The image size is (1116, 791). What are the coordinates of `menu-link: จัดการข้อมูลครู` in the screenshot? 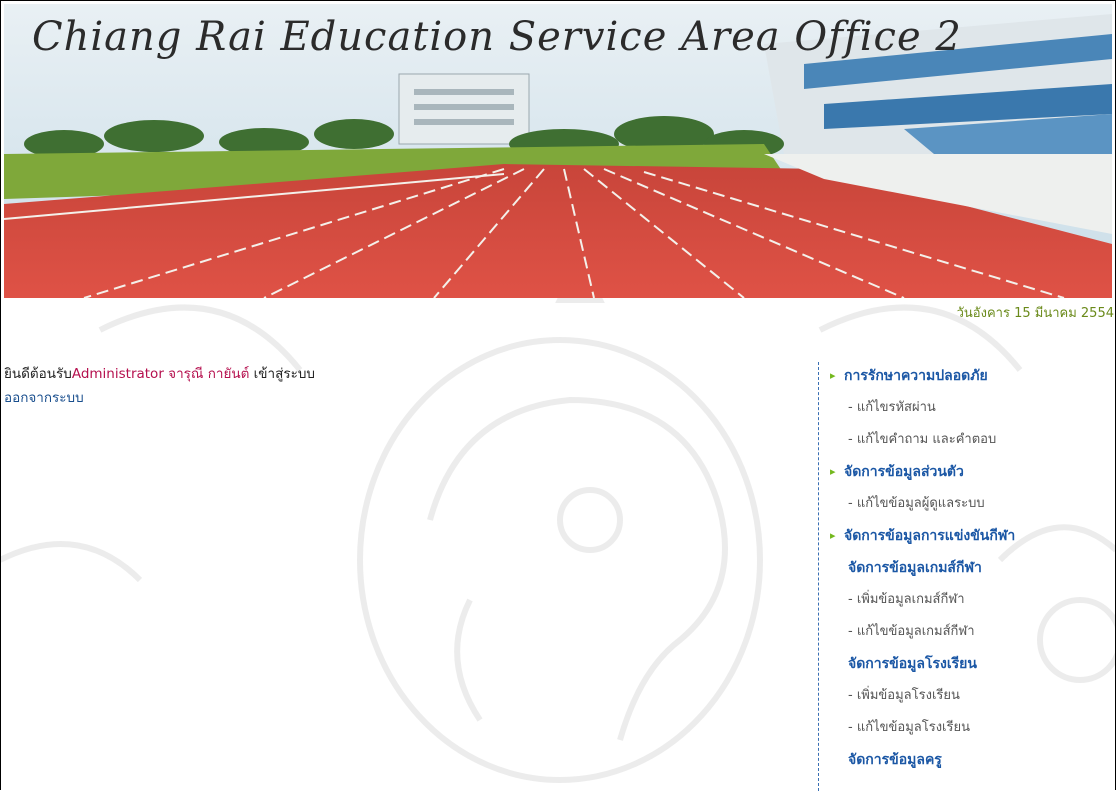 It's located at (895, 760).